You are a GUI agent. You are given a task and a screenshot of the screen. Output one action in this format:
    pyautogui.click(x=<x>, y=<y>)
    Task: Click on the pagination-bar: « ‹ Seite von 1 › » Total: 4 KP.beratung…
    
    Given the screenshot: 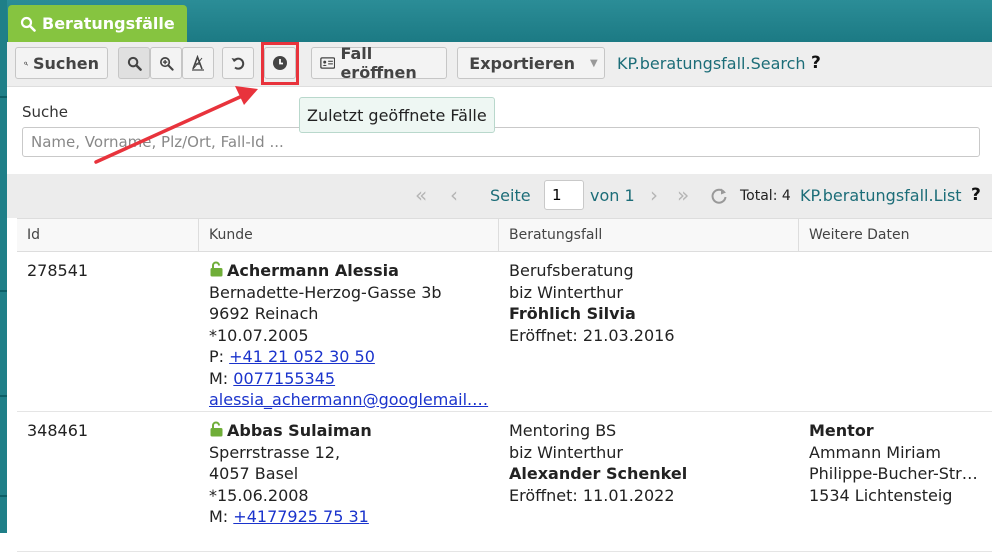 What is the action you would take?
    pyautogui.click(x=499, y=196)
    